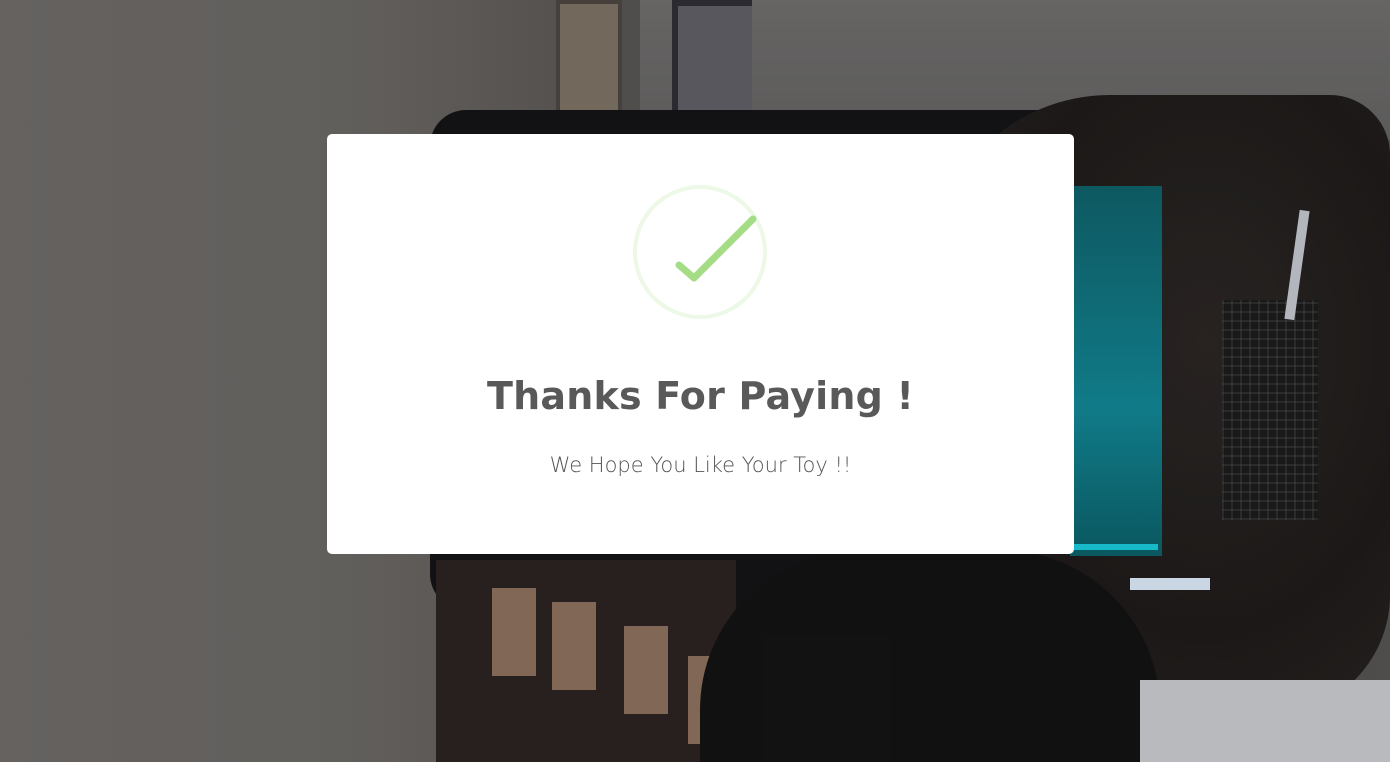 This screenshot has width=1390, height=762. I want to click on success-check-icon, so click(700, 252).